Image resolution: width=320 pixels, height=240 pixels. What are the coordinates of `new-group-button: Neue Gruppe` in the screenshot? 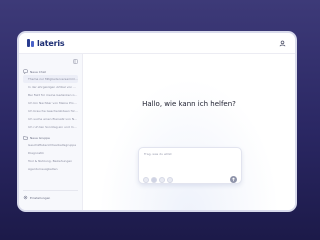 It's located at (50, 137).